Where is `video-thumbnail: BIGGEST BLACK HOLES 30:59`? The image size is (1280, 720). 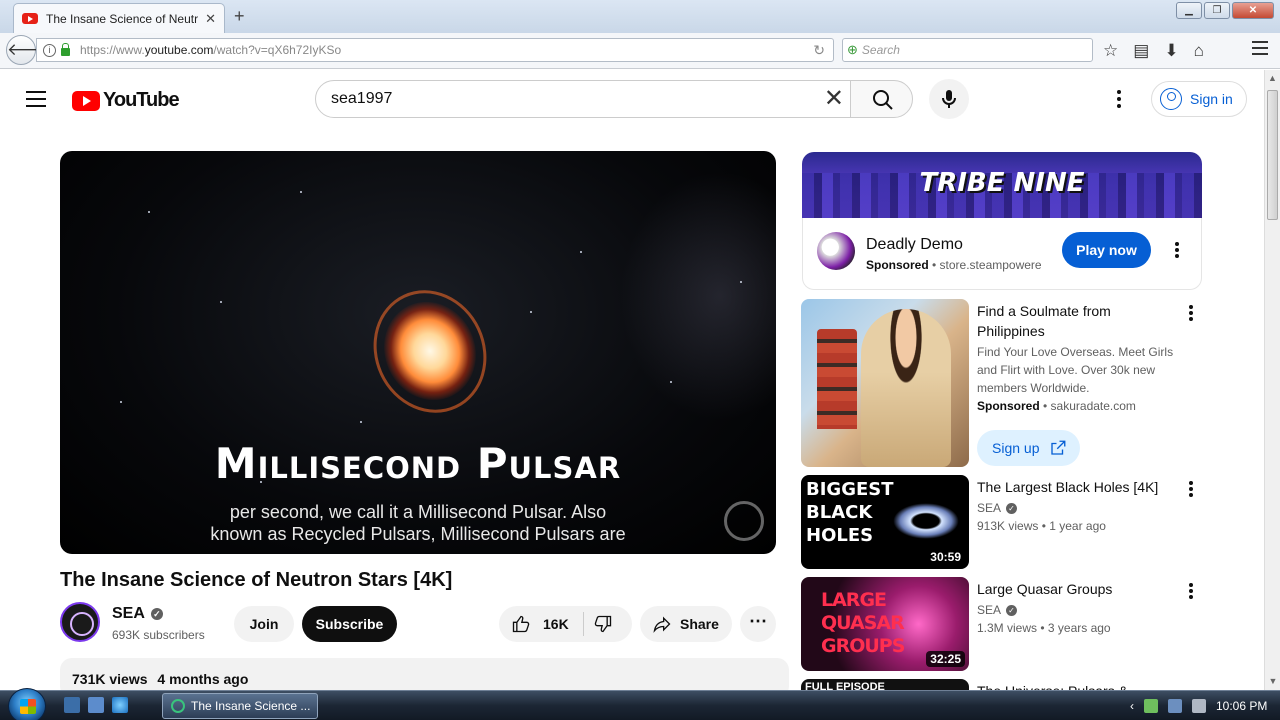 video-thumbnail: BIGGEST BLACK HOLES 30:59 is located at coordinates (885, 522).